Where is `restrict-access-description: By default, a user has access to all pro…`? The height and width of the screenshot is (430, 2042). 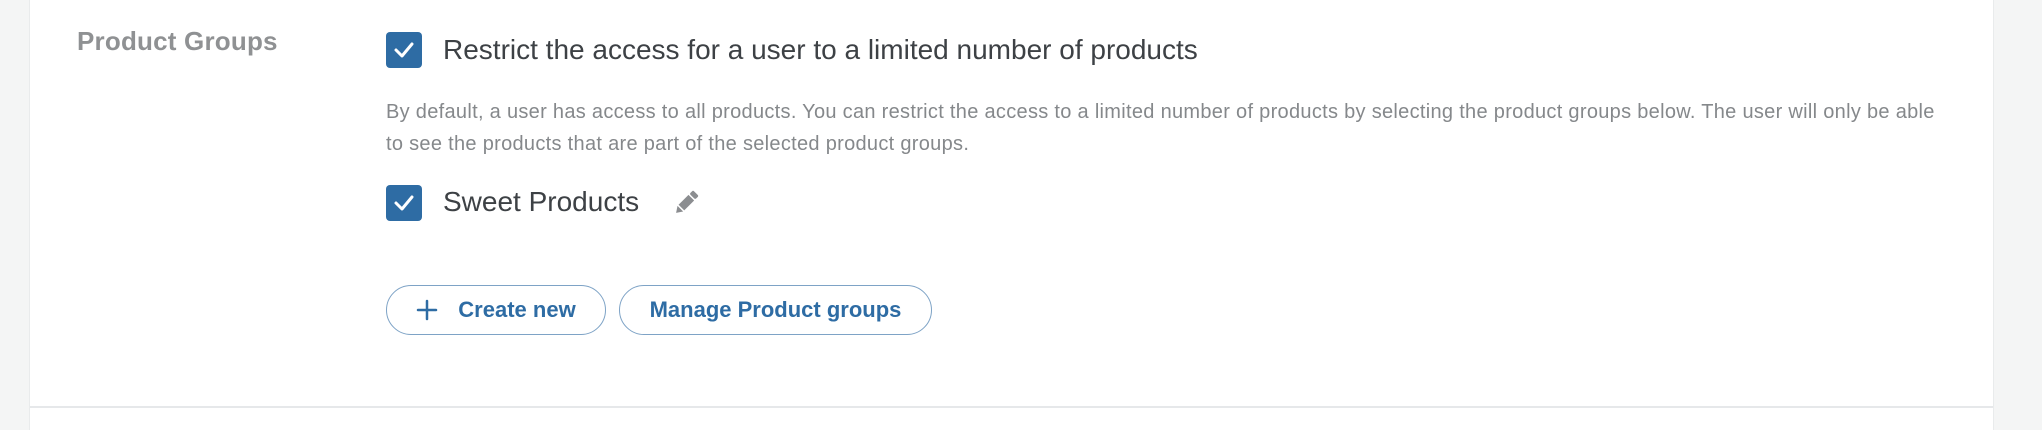 restrict-access-description: By default, a user has access to all pro… is located at coordinates (1160, 128).